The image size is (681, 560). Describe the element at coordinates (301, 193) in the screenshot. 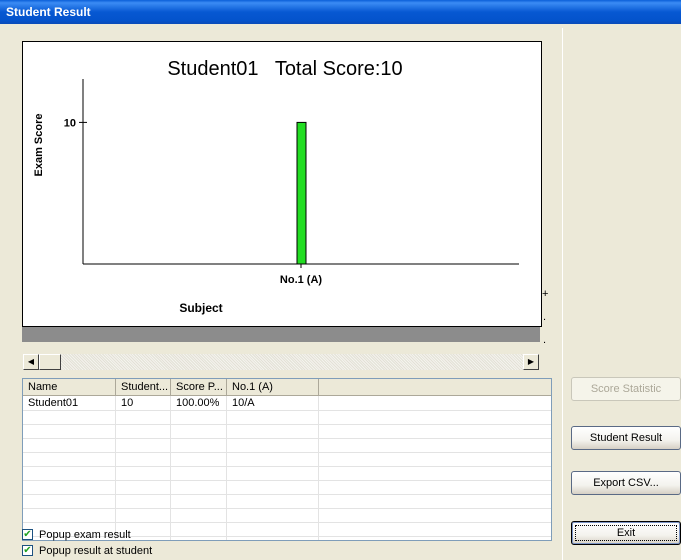

I see `bar` at that location.